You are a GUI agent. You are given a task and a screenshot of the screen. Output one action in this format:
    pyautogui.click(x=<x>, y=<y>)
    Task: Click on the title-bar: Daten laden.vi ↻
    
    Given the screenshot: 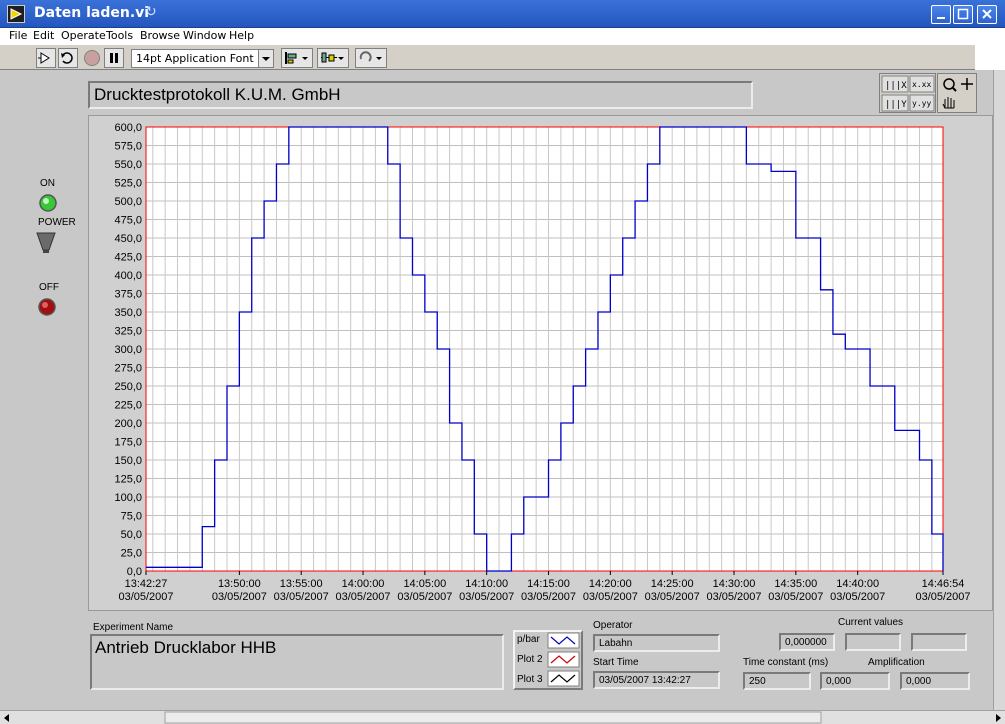 What is the action you would take?
    pyautogui.click(x=502, y=14)
    